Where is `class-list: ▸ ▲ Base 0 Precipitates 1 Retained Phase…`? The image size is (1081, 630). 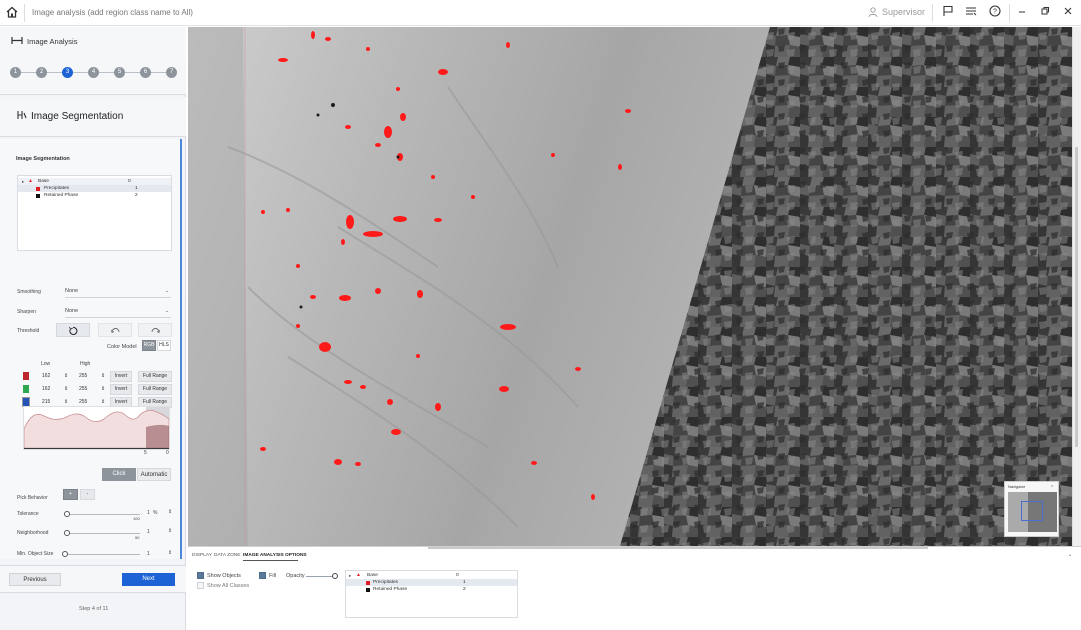
class-list: ▸ ▲ Base 0 Precipitates 1 Retained Phase… is located at coordinates (431, 594).